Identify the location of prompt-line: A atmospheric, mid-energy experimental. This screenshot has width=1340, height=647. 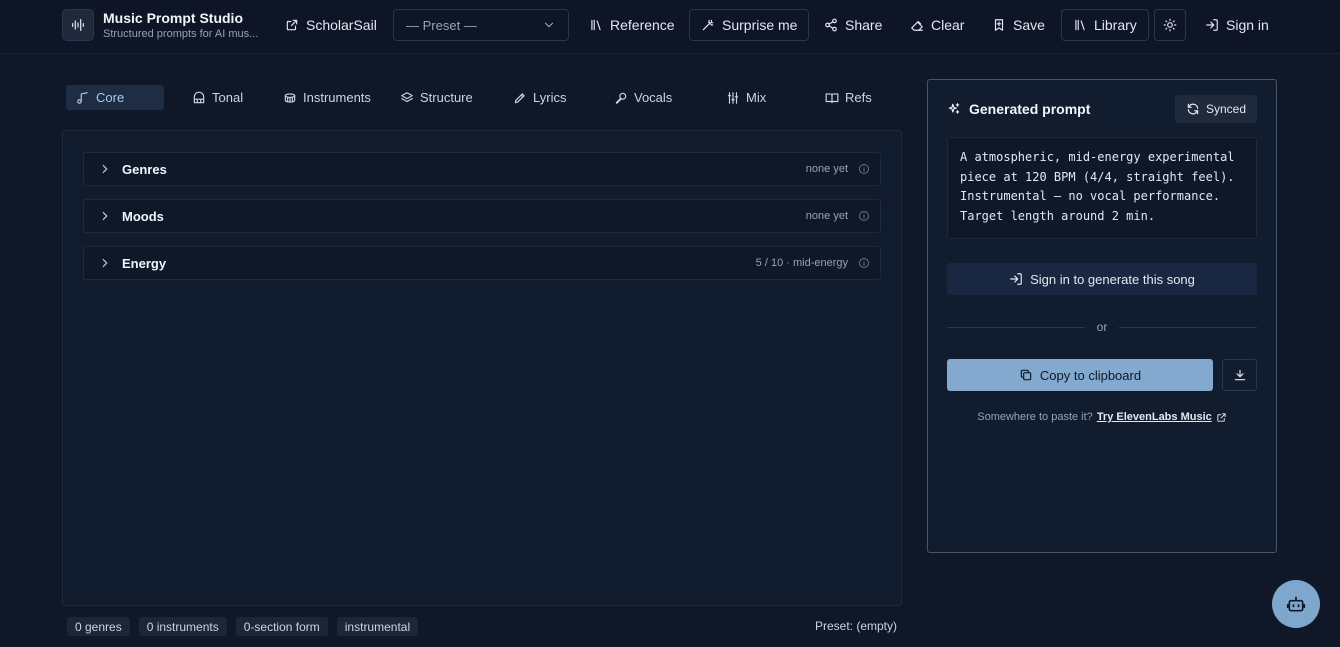
(1097, 157).